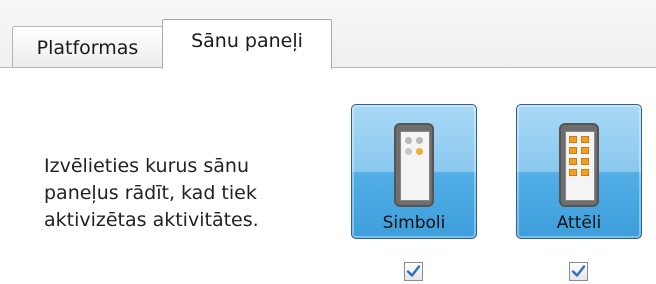  Describe the element at coordinates (247, 40) in the screenshot. I see `tab-sanu-paneli-label: Sānu paneļi` at that location.